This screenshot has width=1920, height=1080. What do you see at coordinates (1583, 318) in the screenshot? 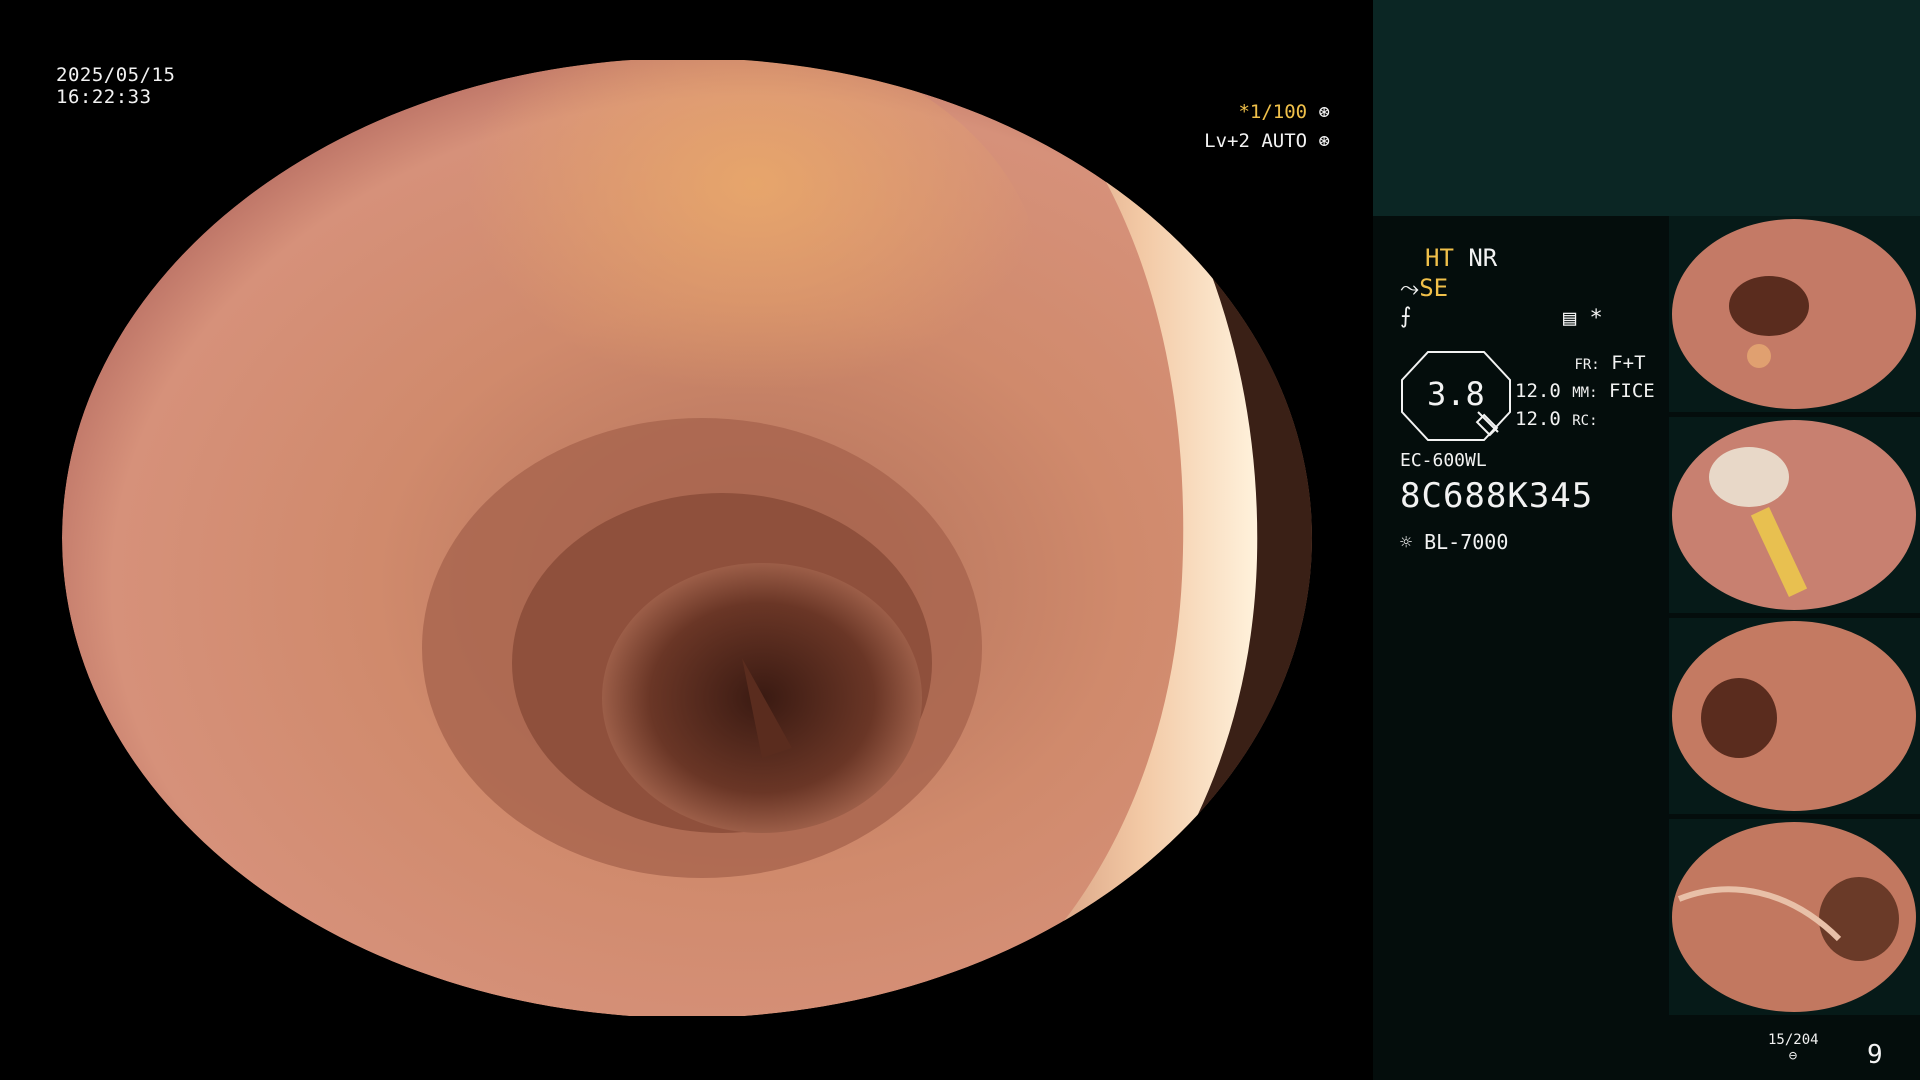
I see `status-icons: ▤ *` at bounding box center [1583, 318].